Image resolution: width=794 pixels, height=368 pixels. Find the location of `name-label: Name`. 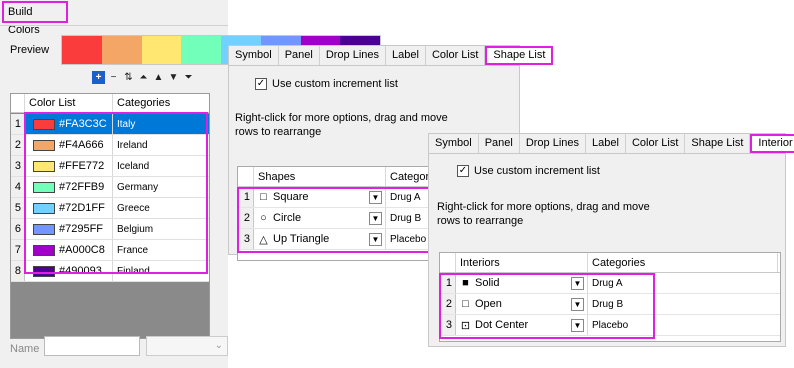

name-label: Name is located at coordinates (25, 349).